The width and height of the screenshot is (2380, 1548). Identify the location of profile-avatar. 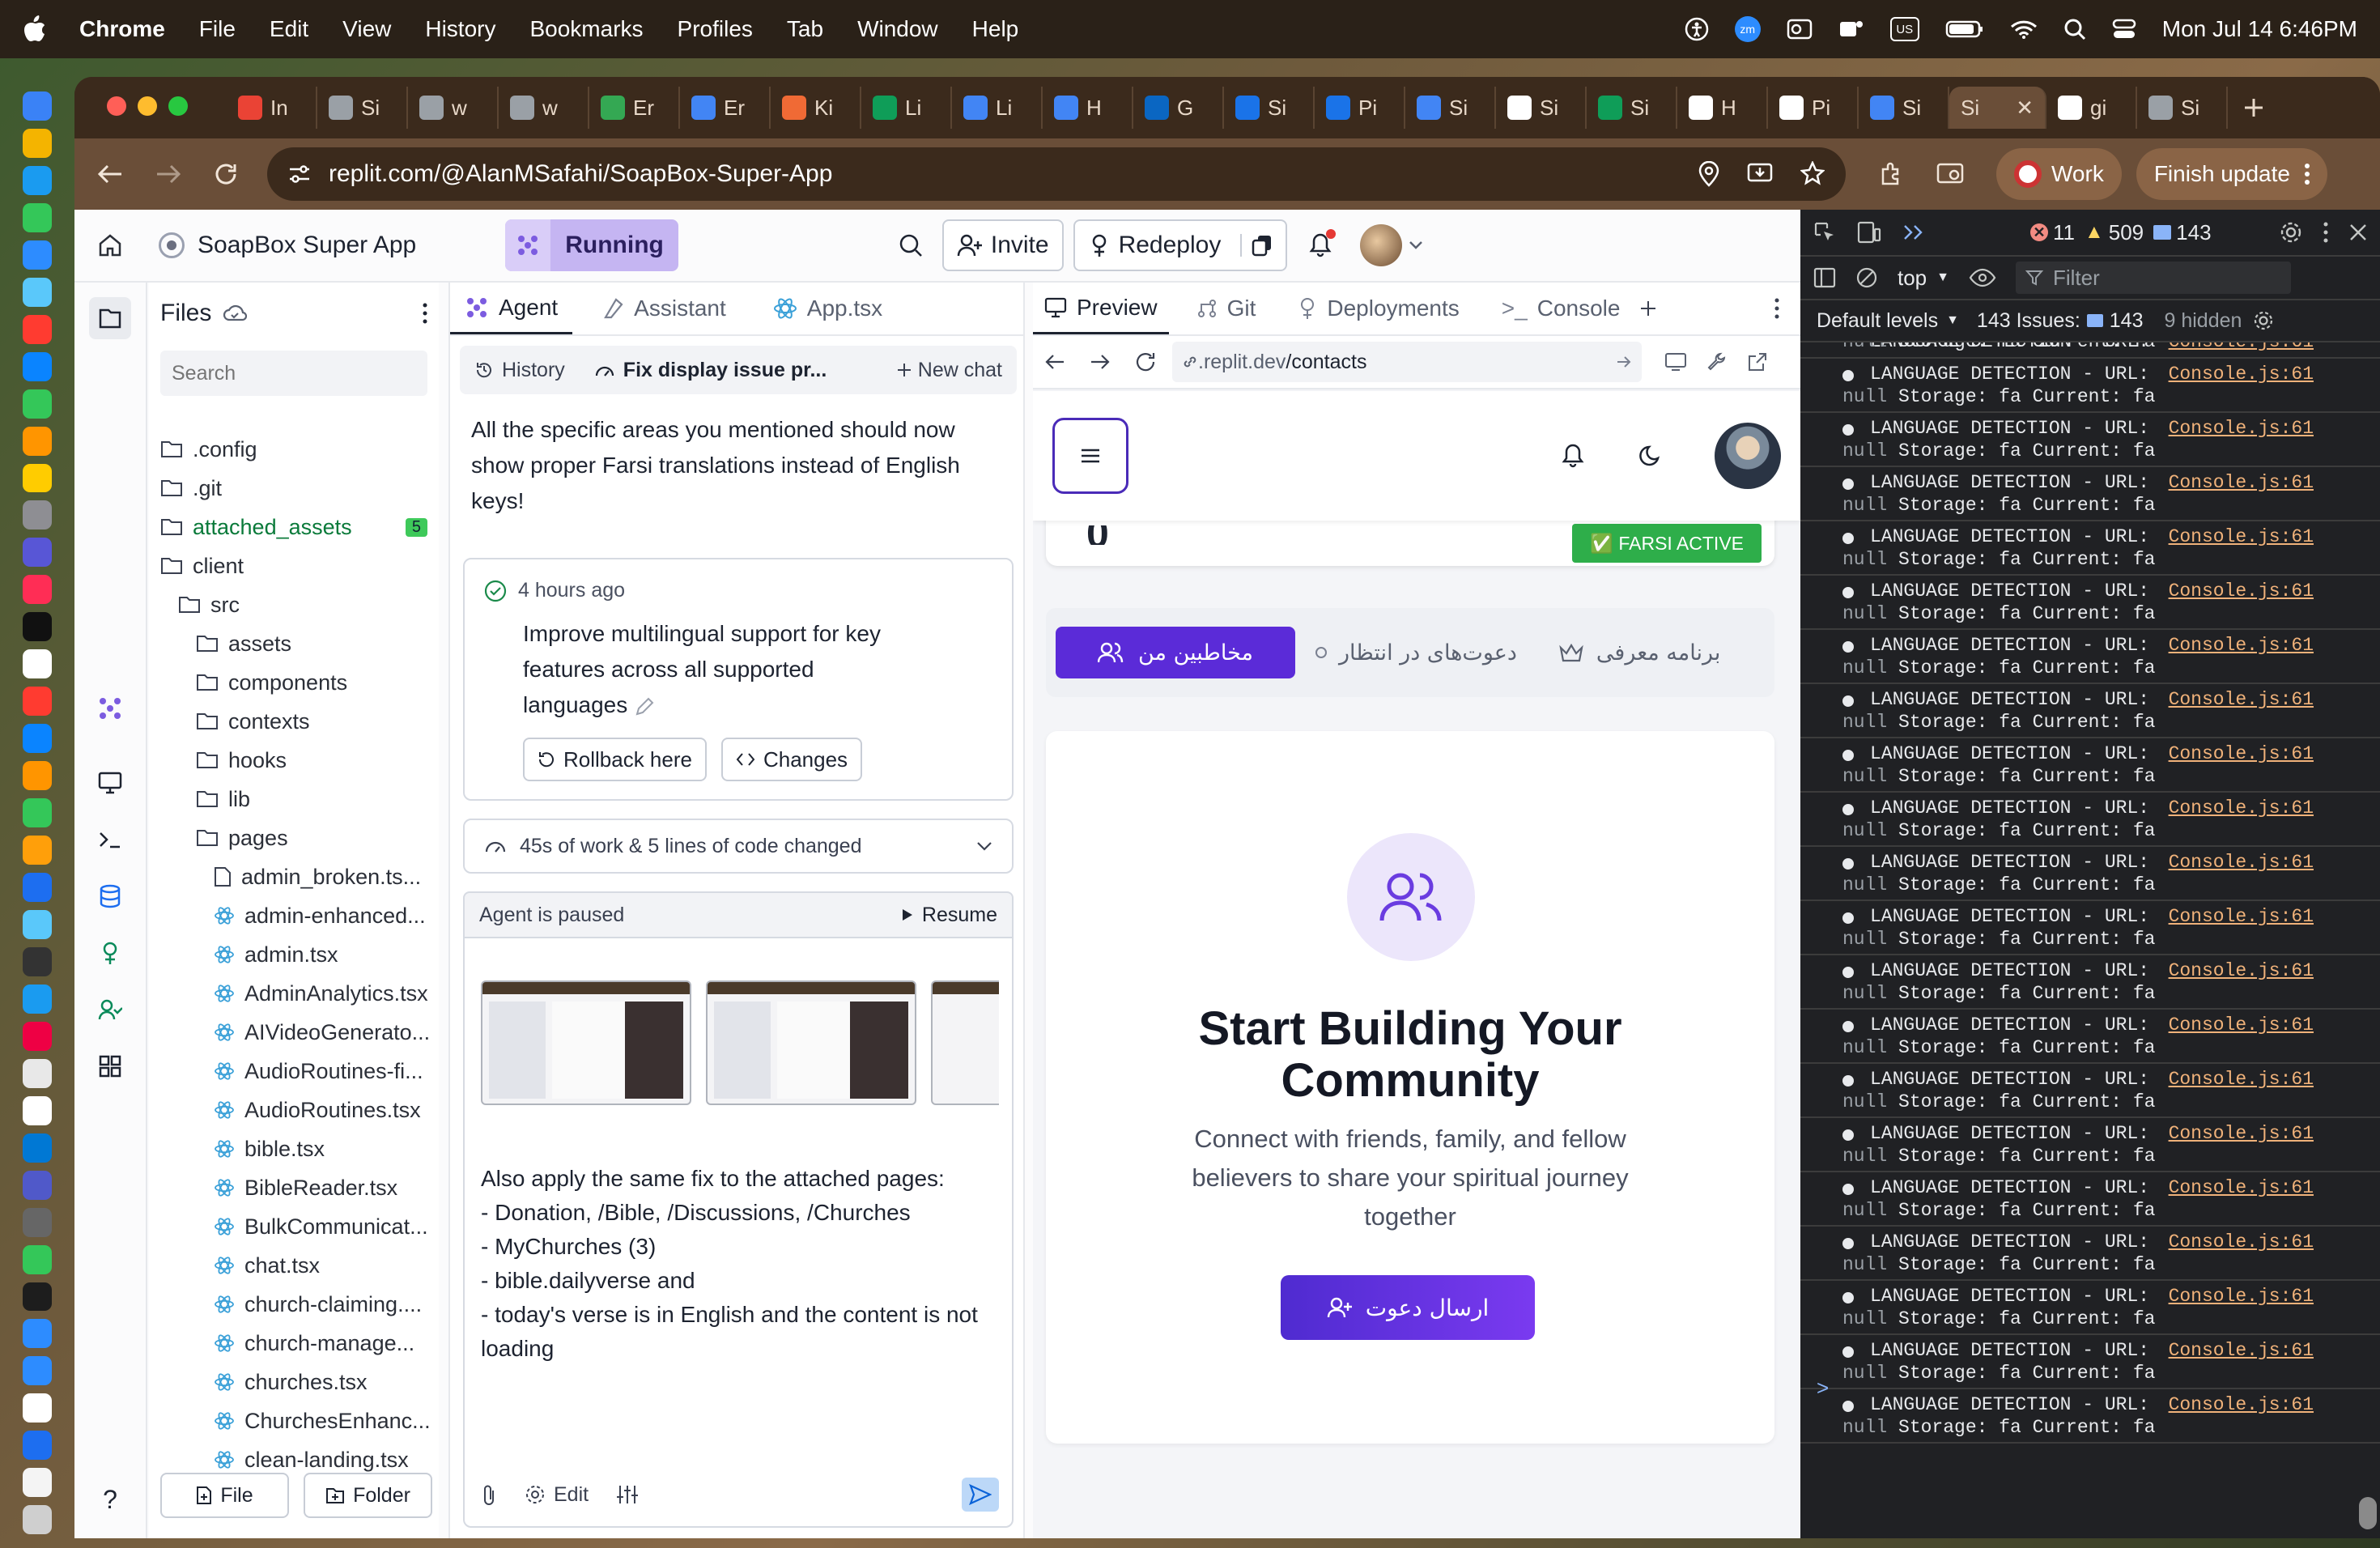
(1748, 456).